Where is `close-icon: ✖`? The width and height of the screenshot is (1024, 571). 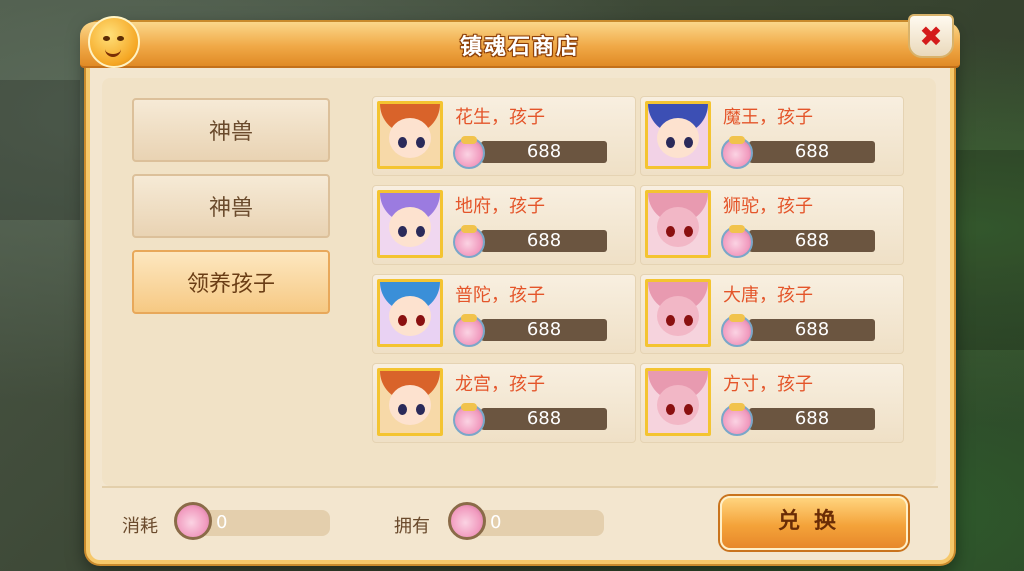 close-icon: ✖ is located at coordinates (931, 36).